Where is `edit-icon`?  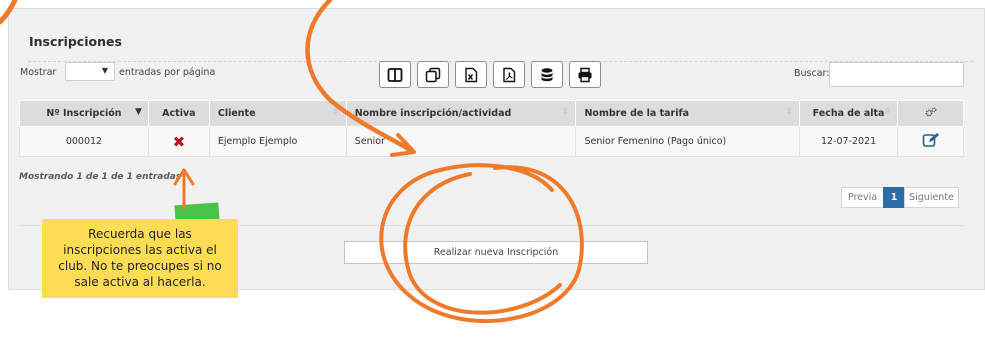
edit-icon is located at coordinates (931, 140).